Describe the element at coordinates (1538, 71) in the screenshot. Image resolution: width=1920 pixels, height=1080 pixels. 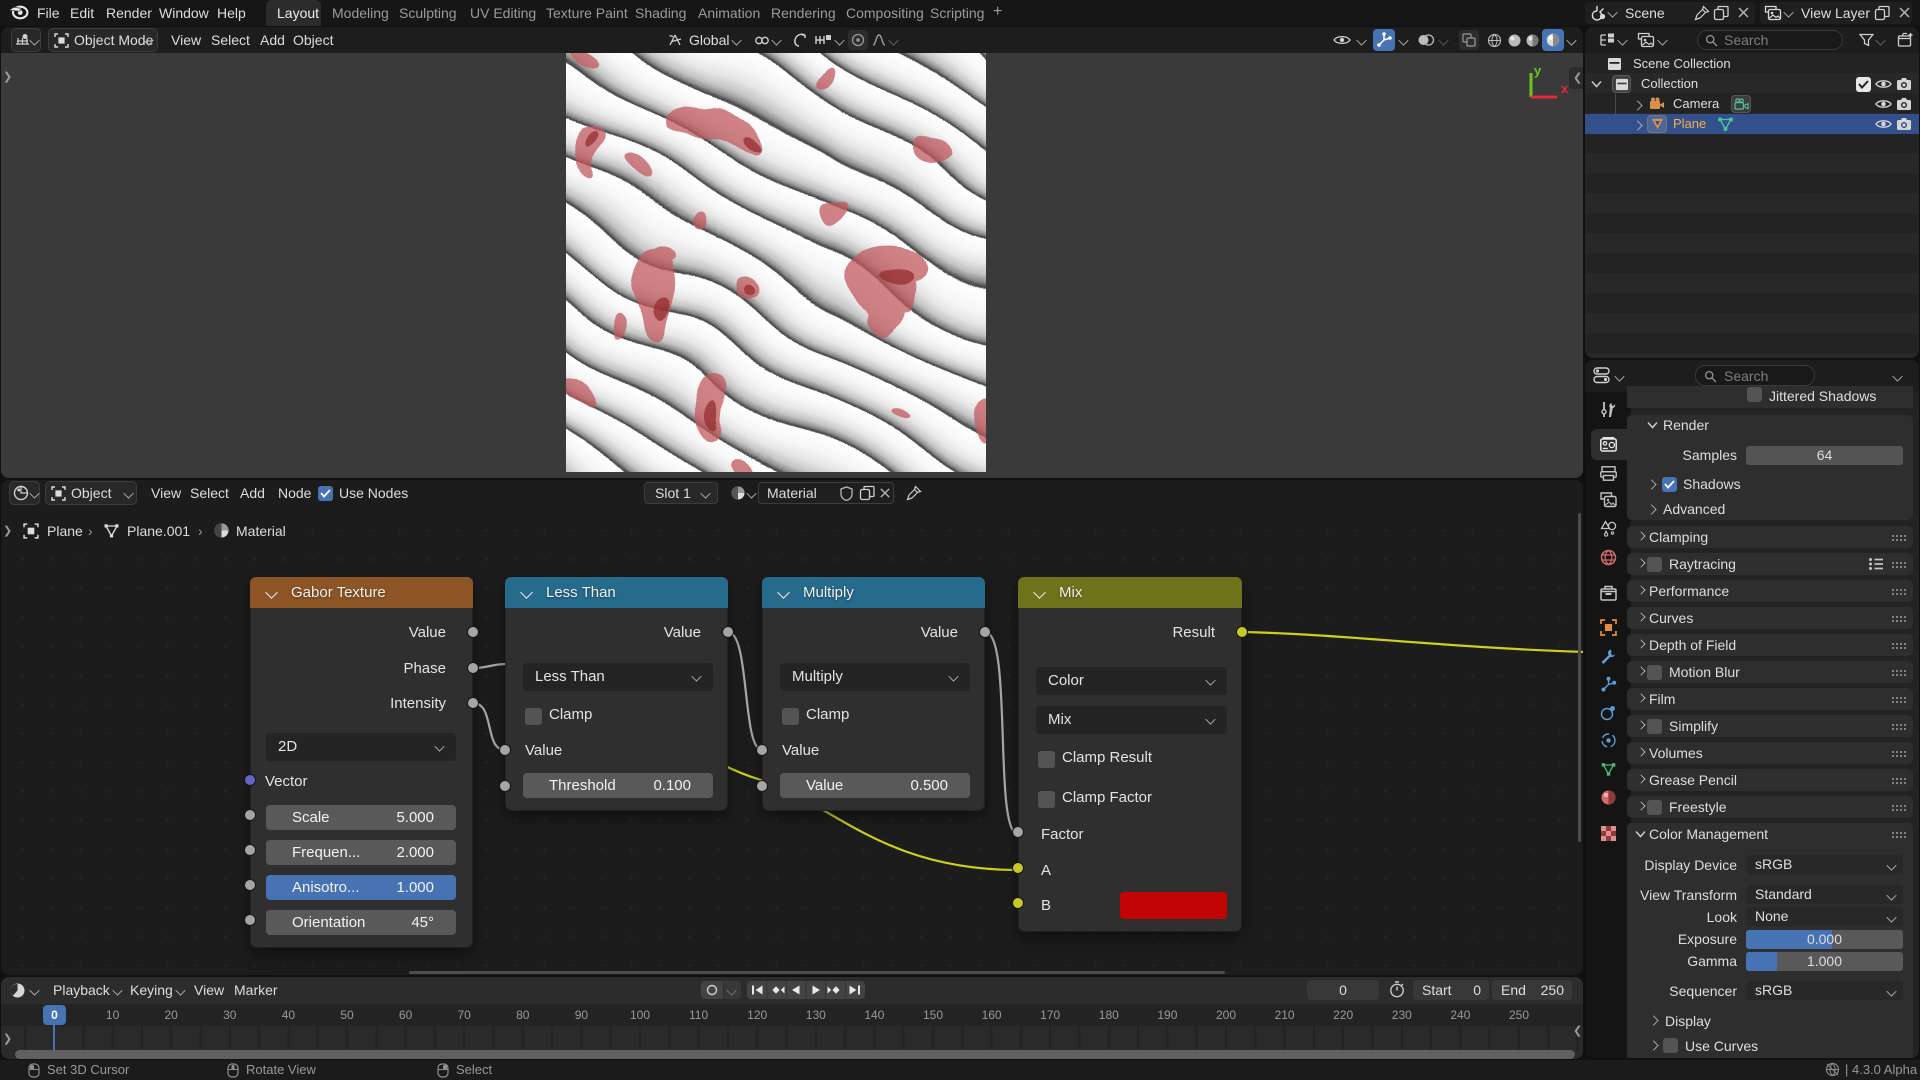
I see `svg-text: y` at that location.